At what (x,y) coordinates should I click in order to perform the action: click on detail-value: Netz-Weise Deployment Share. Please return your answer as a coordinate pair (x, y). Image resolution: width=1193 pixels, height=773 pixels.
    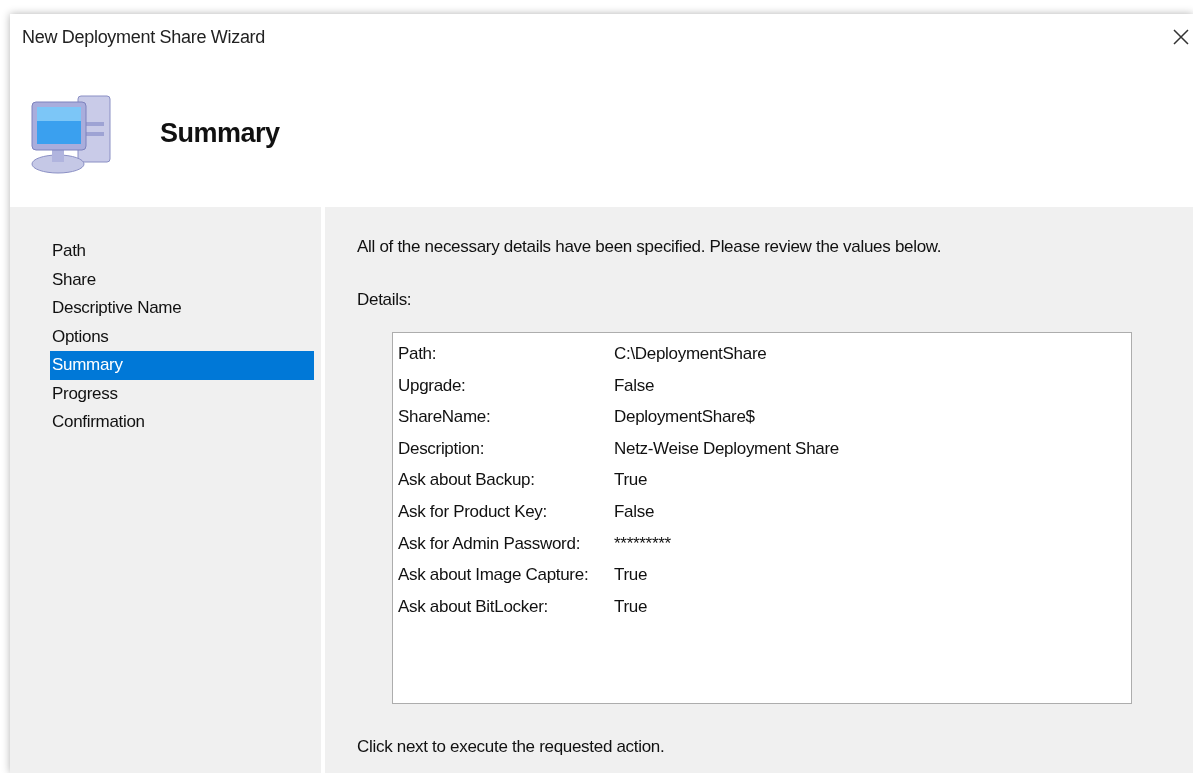
    Looking at the image, I should click on (727, 448).